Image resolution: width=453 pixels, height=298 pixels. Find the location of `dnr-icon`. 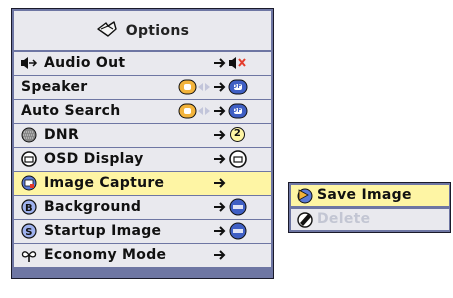

dnr-icon is located at coordinates (29, 135).